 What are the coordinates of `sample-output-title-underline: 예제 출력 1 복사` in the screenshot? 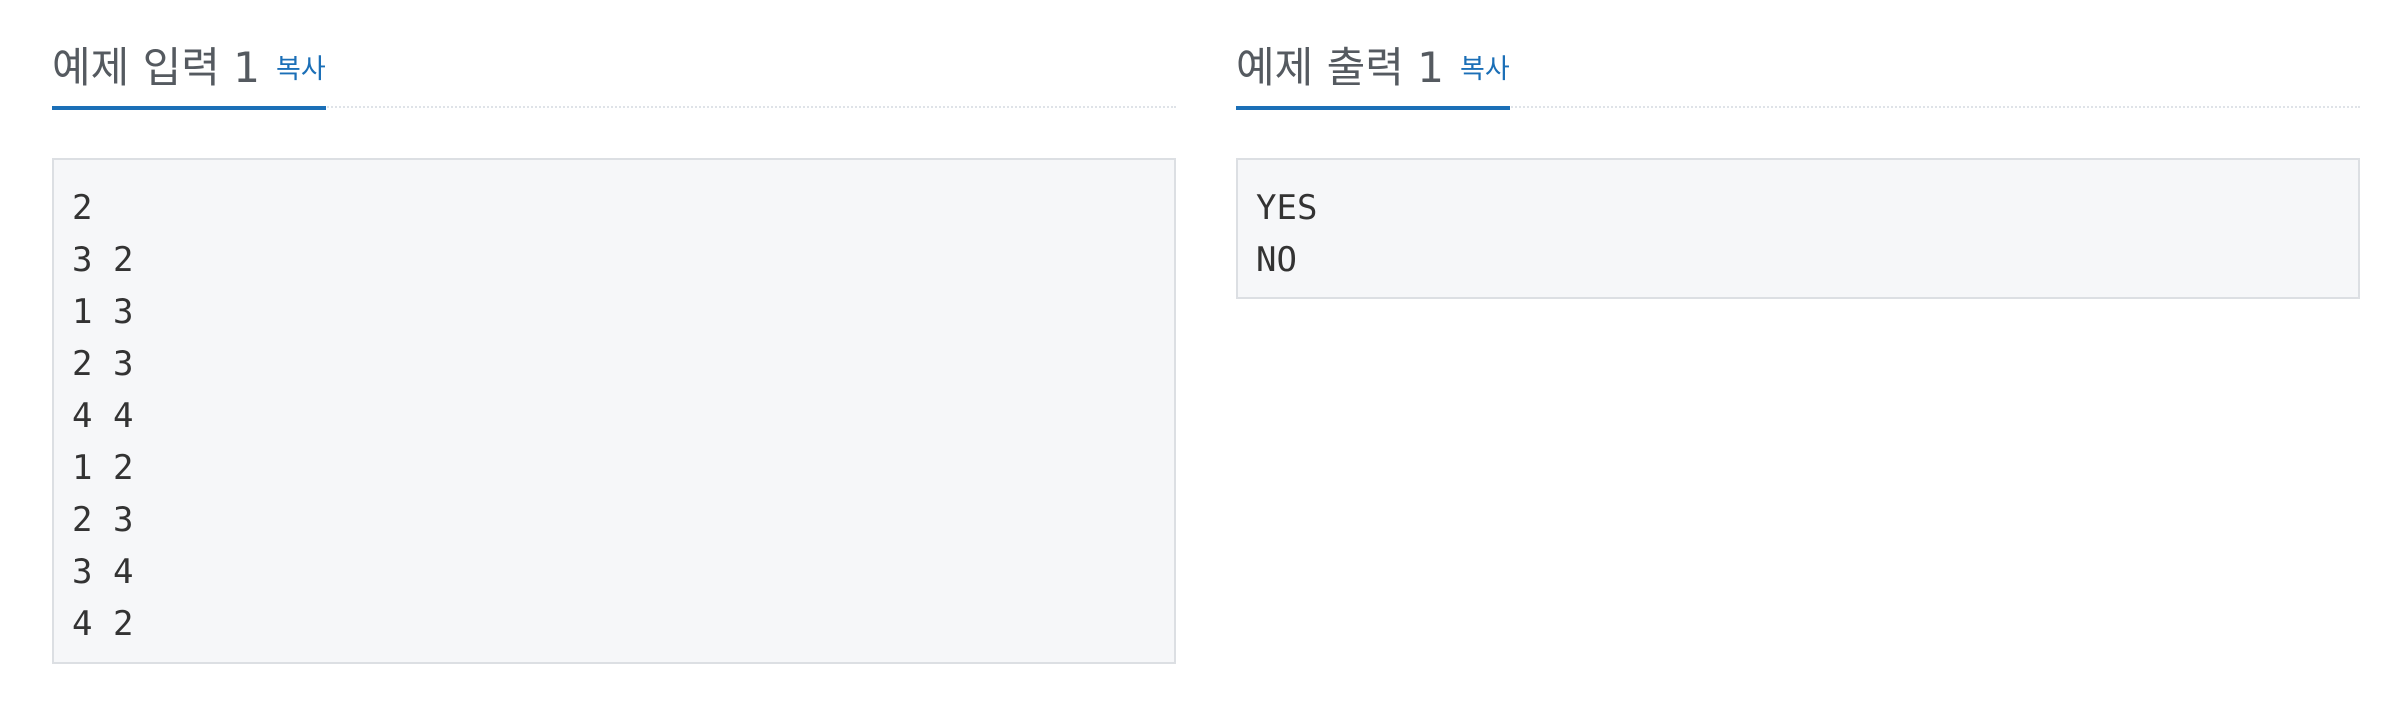 It's located at (1373, 70).